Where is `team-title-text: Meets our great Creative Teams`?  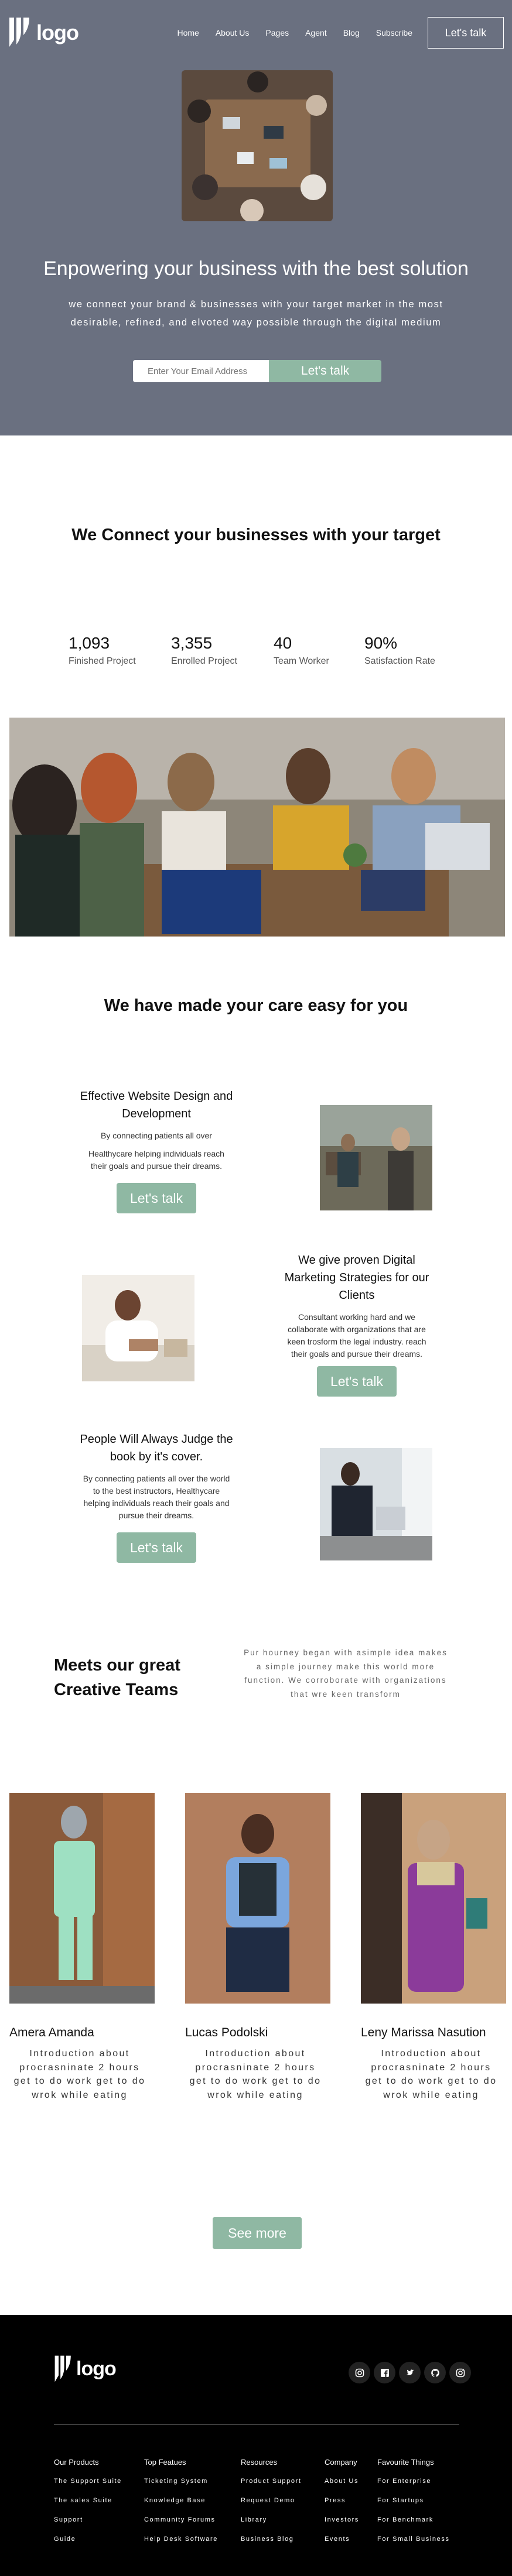 team-title-text: Meets our great Creative Teams is located at coordinates (117, 1678).